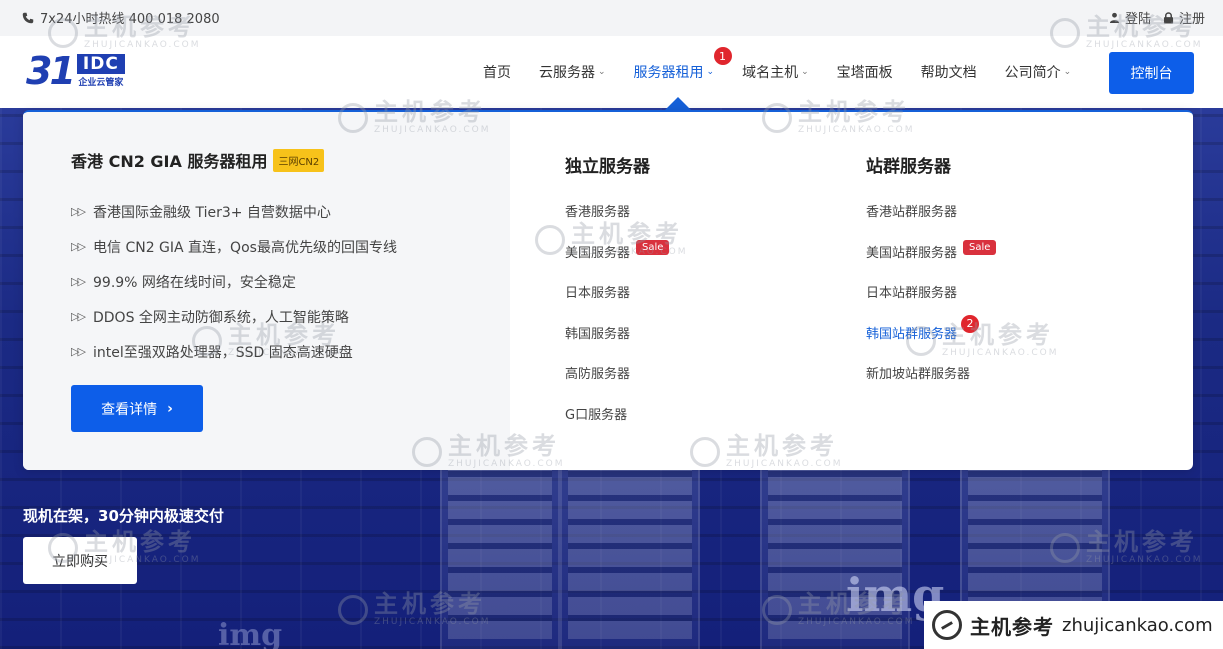 Image resolution: width=1223 pixels, height=649 pixels. Describe the element at coordinates (617, 302) in the screenshot. I see `link-jp-server: 日本服务器` at that location.